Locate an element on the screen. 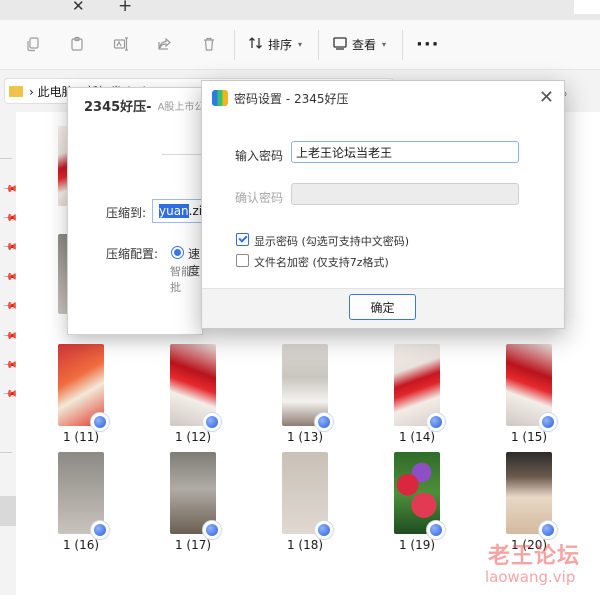 The image size is (600, 595). compress-to-selected-text: yuan is located at coordinates (174, 211).